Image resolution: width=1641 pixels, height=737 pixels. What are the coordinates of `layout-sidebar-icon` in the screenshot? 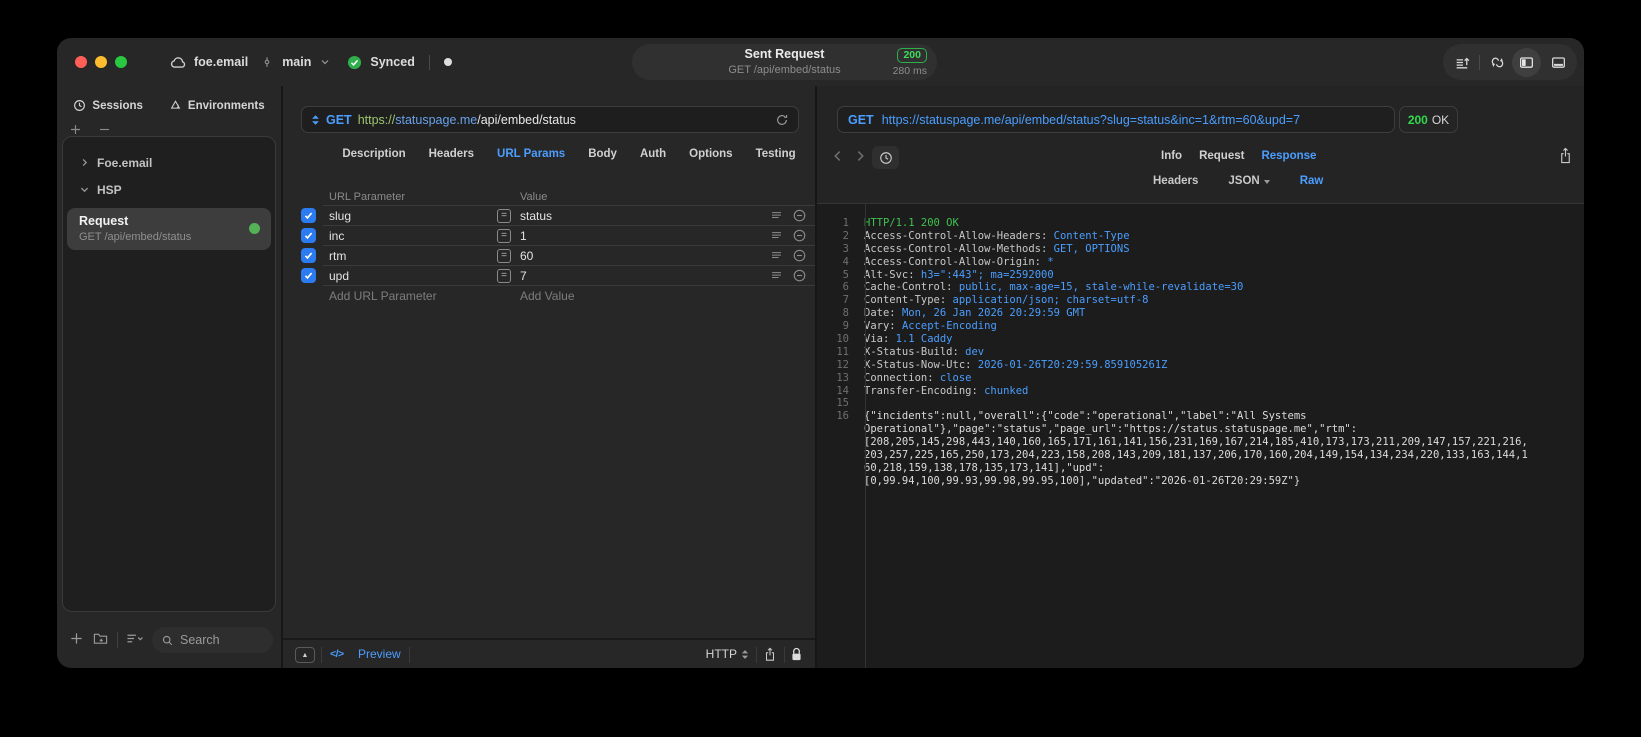 It's located at (1526, 62).